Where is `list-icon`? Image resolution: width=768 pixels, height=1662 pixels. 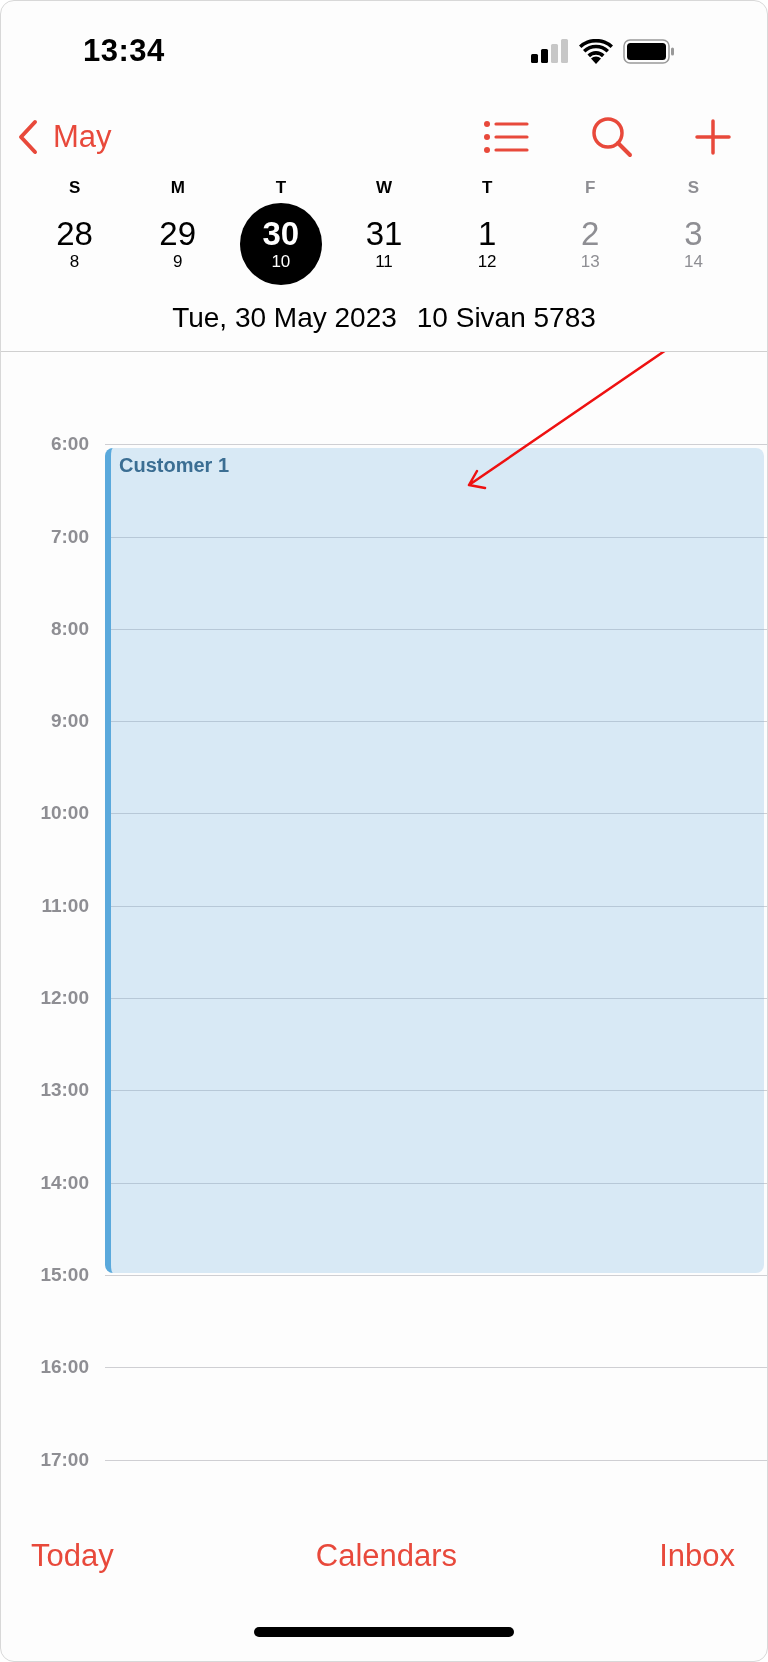
list-icon is located at coordinates (506, 137).